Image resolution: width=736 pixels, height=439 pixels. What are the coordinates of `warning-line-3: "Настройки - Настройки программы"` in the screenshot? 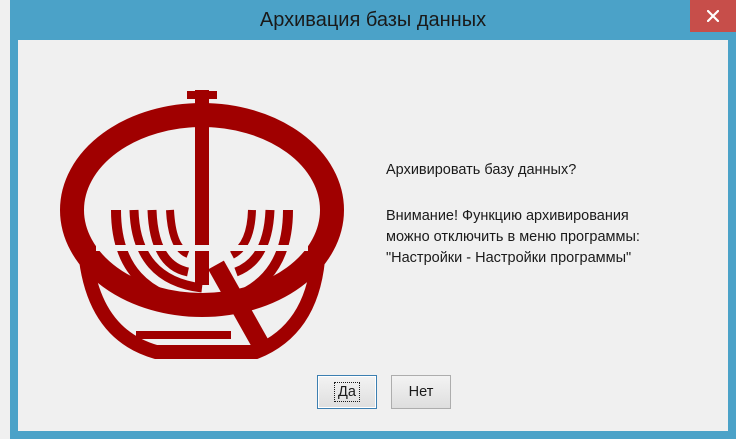 It's located at (509, 258).